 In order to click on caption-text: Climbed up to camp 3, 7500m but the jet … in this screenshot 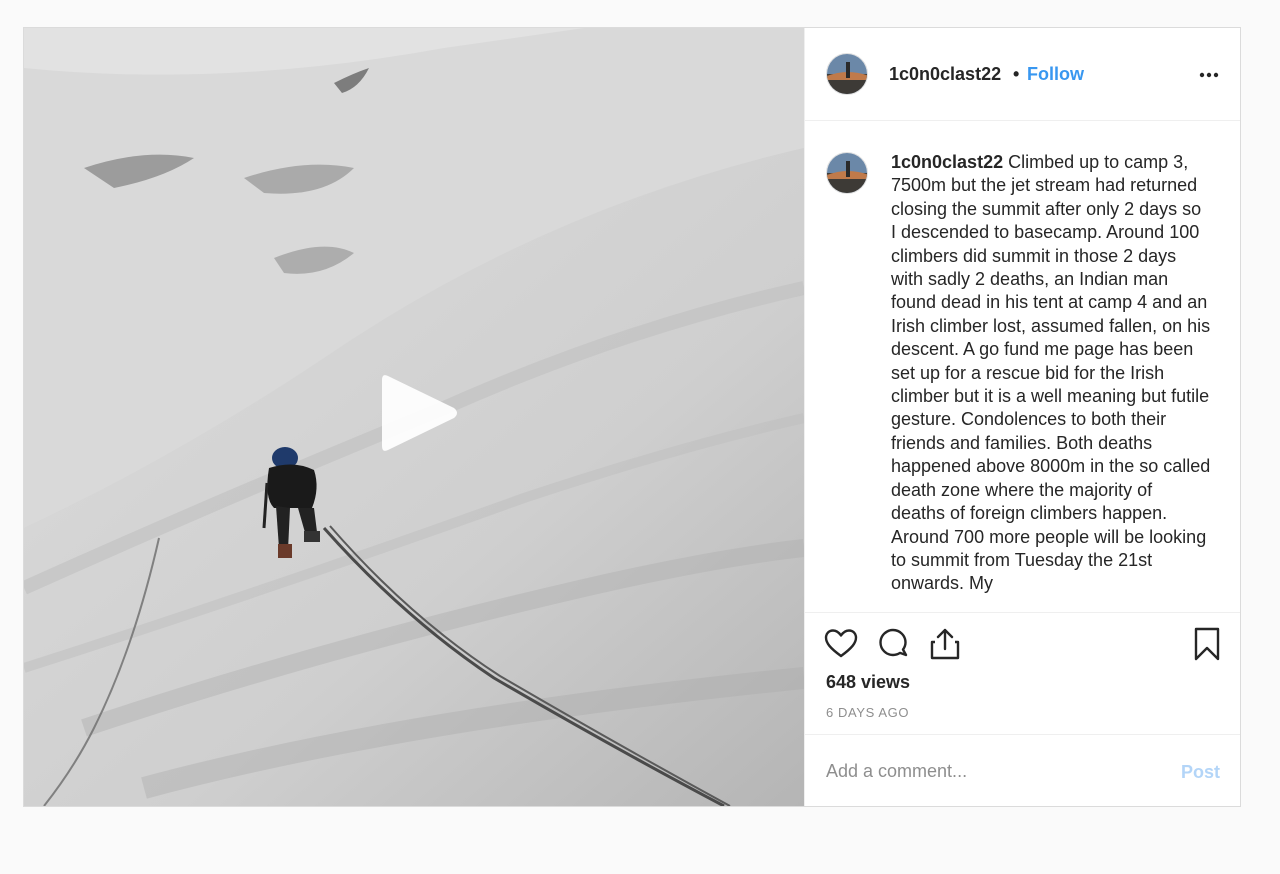, I will do `click(1051, 373)`.